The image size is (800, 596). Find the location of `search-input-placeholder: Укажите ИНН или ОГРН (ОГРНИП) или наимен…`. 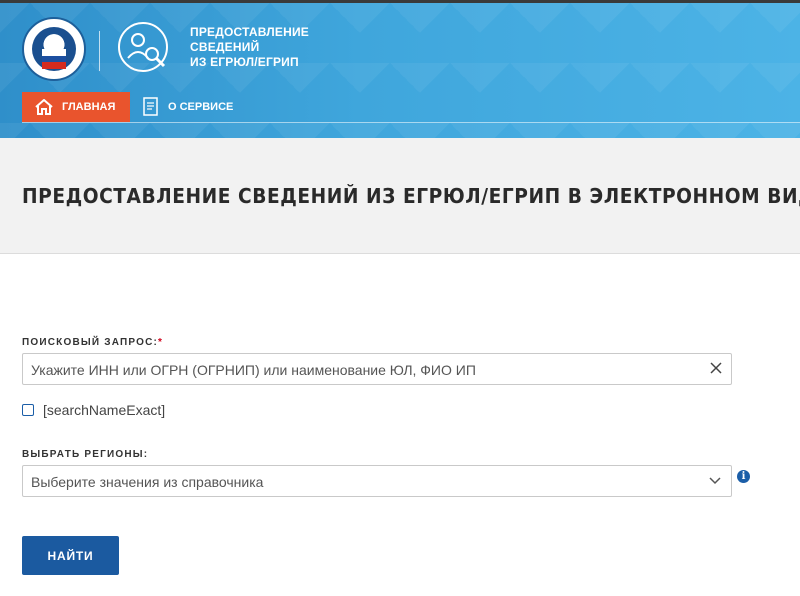

search-input-placeholder: Укажите ИНН или ОГРН (ОГРНИП) или наимен… is located at coordinates (253, 370).